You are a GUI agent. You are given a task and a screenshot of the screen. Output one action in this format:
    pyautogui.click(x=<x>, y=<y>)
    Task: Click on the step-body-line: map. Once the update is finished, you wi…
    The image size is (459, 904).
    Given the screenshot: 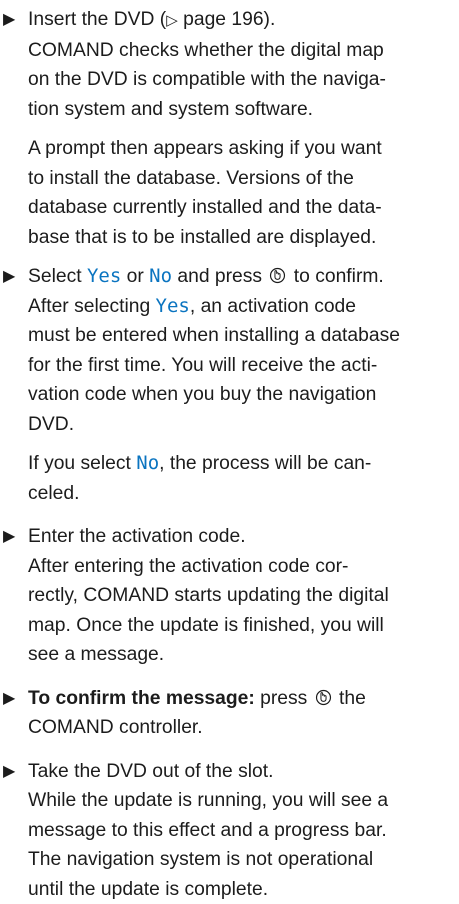 What is the action you would take?
    pyautogui.click(x=243, y=626)
    